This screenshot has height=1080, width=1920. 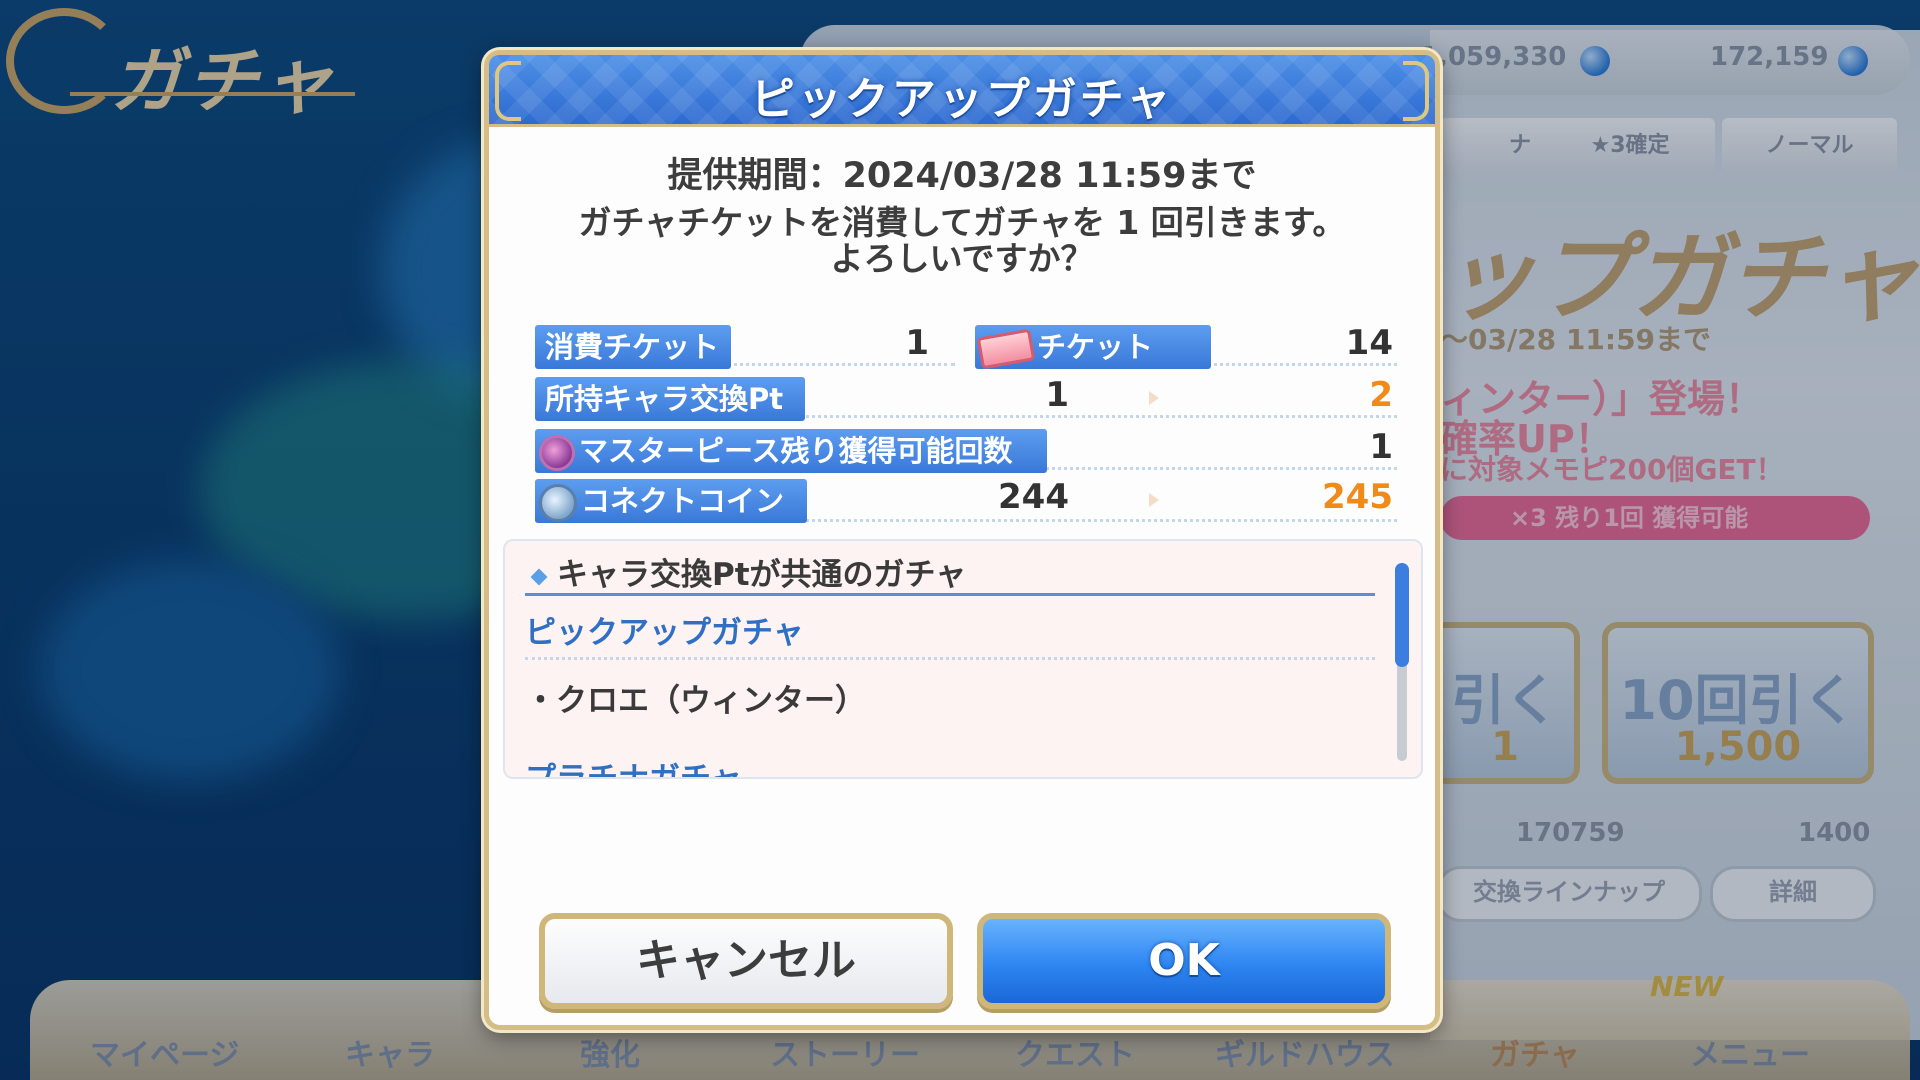 What do you see at coordinates (962, 176) in the screenshot?
I see `offer-period: 提供期間：2024/03/28 11:59まで` at bounding box center [962, 176].